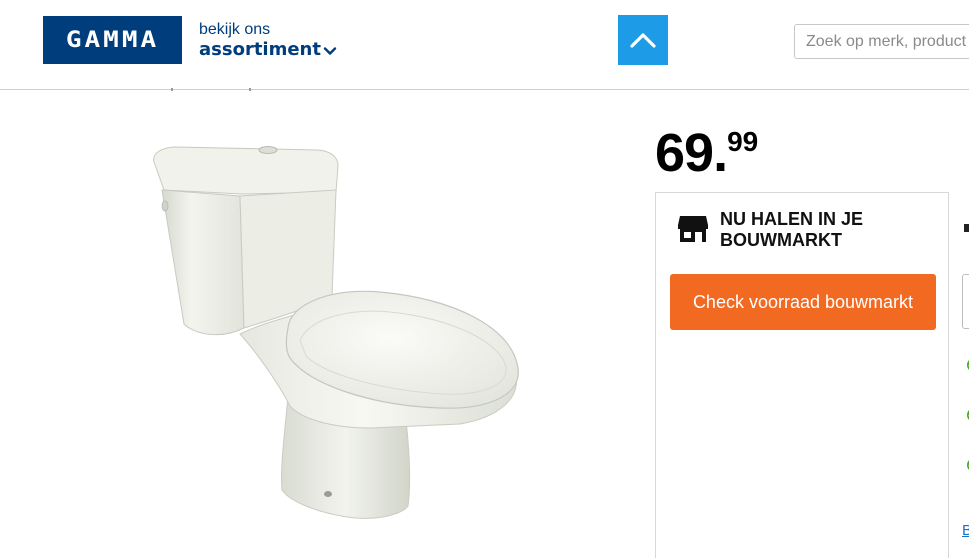  I want to click on chevron-up-icon, so click(643, 40).